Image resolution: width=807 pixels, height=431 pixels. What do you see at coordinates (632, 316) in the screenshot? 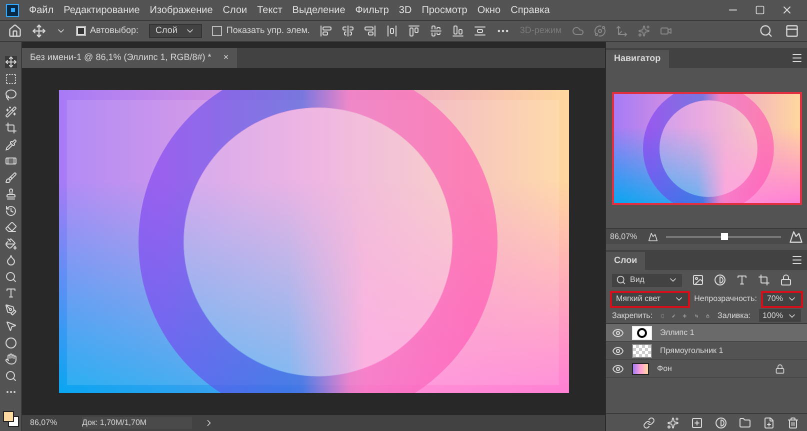
I see `lock-label: Закрепить:` at bounding box center [632, 316].